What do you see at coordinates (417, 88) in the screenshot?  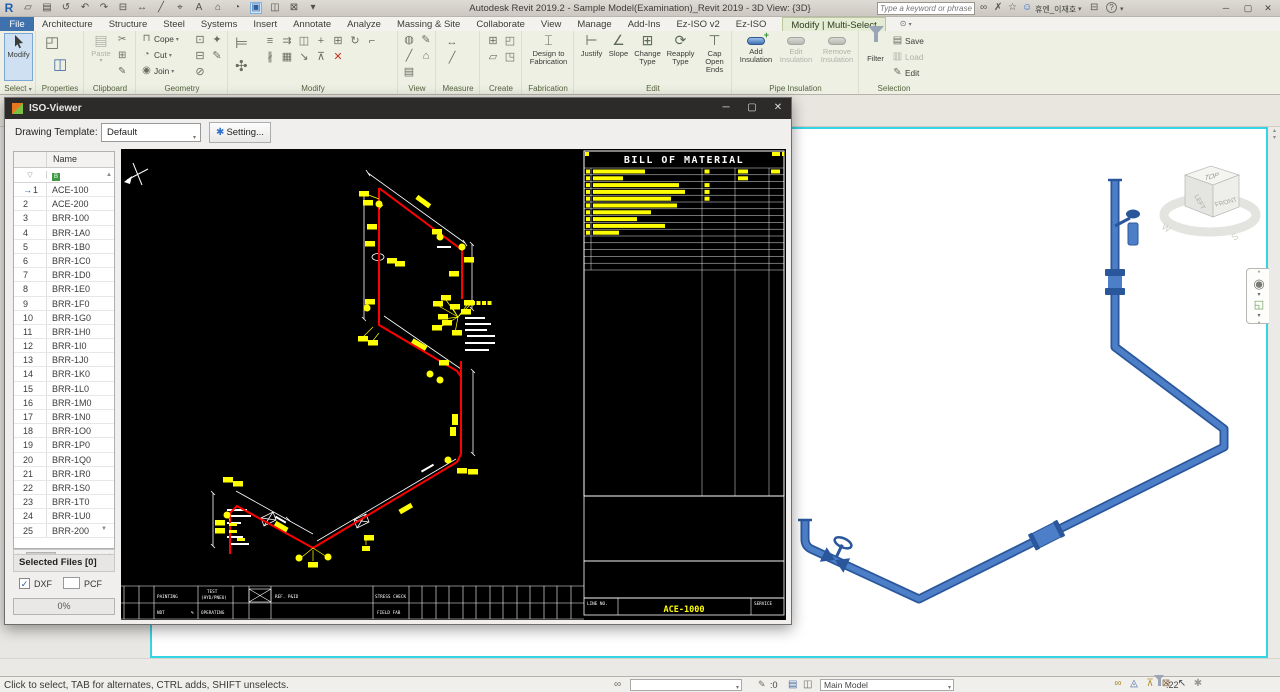 I see `panel-label-view: View` at bounding box center [417, 88].